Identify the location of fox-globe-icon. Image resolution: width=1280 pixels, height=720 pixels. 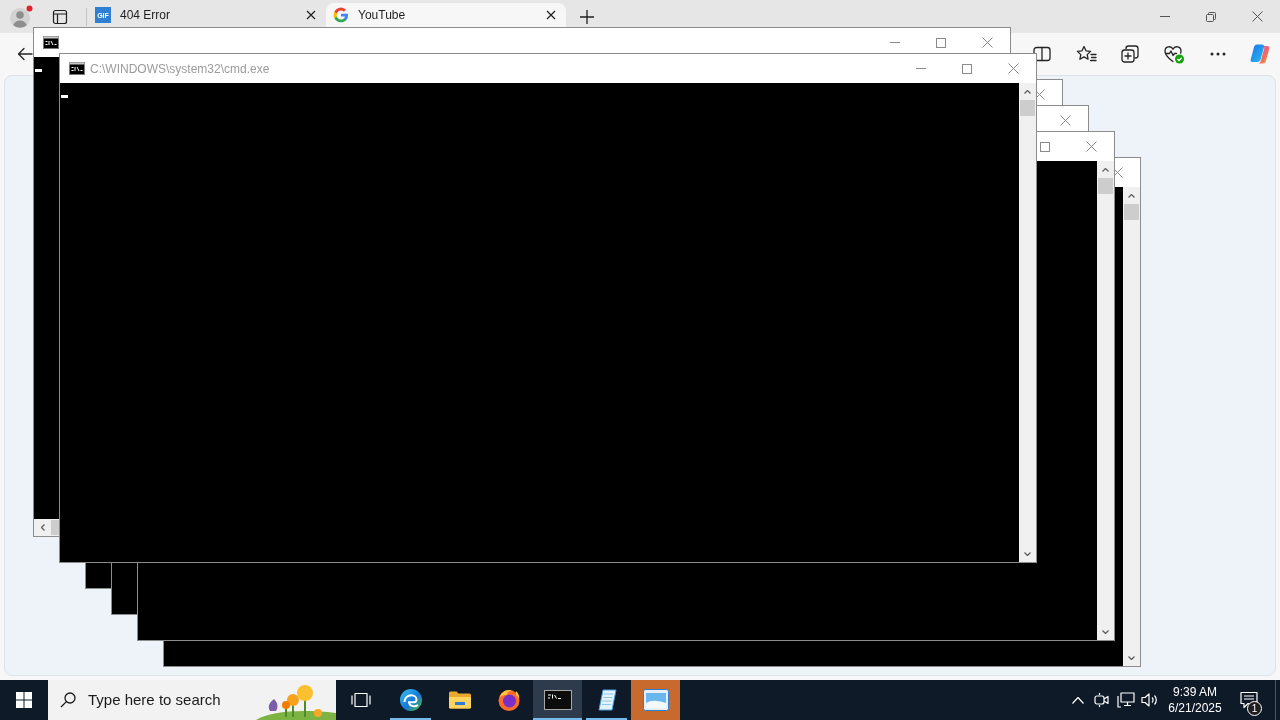
(508, 700).